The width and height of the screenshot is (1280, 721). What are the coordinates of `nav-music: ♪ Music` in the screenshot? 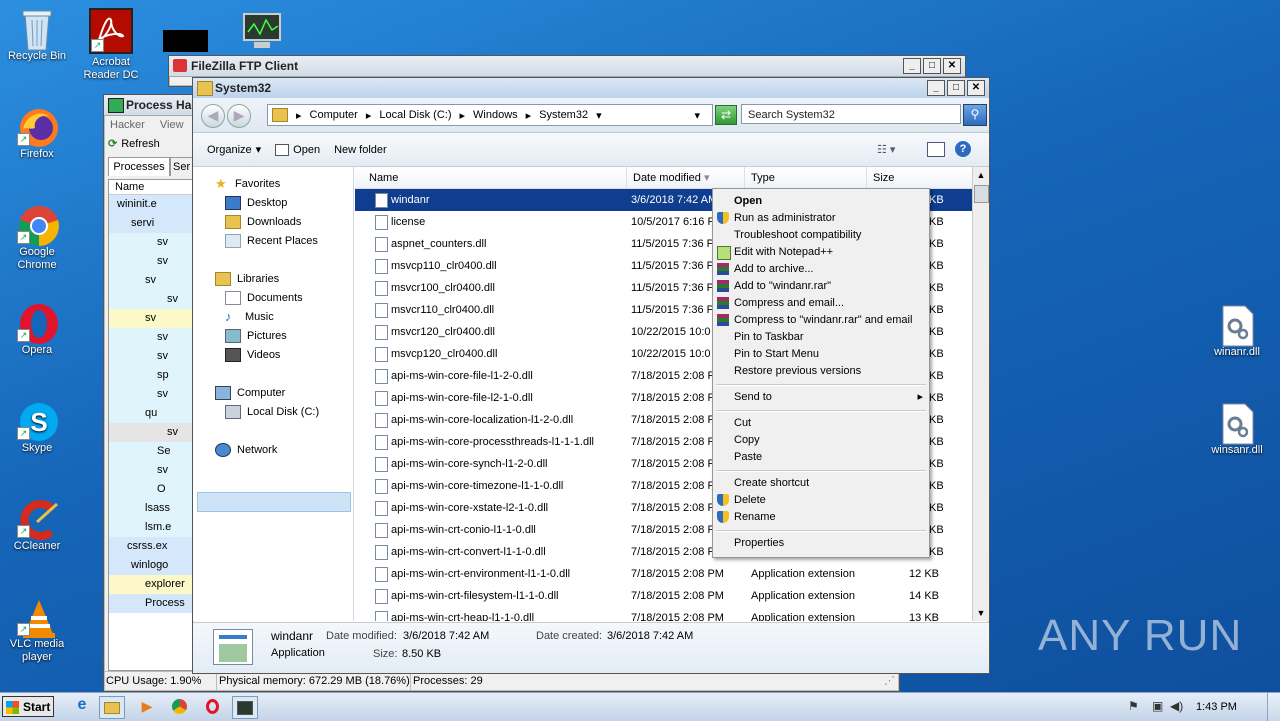 It's located at (249, 317).